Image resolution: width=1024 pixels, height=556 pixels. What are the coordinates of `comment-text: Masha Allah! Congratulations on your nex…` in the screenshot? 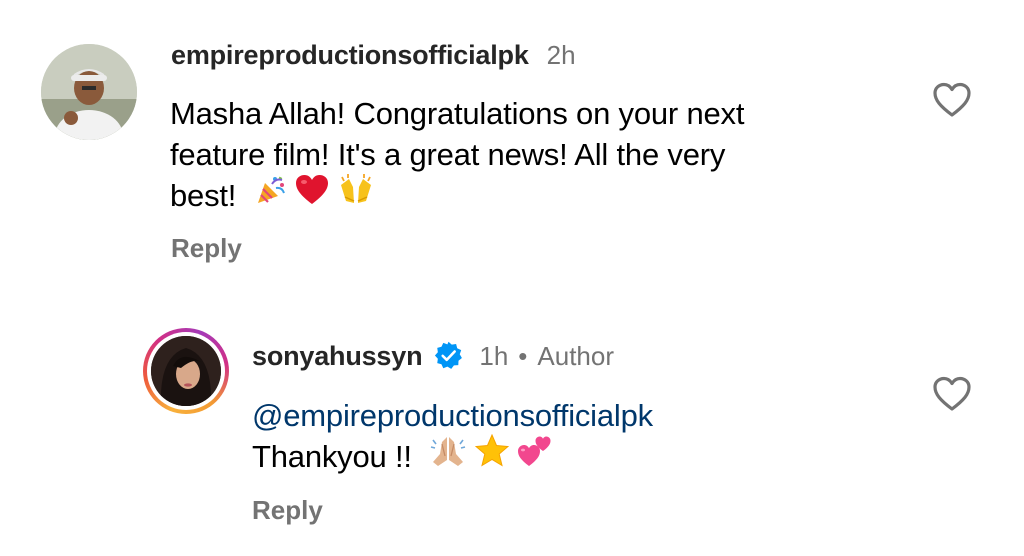 It's located at (457, 156).